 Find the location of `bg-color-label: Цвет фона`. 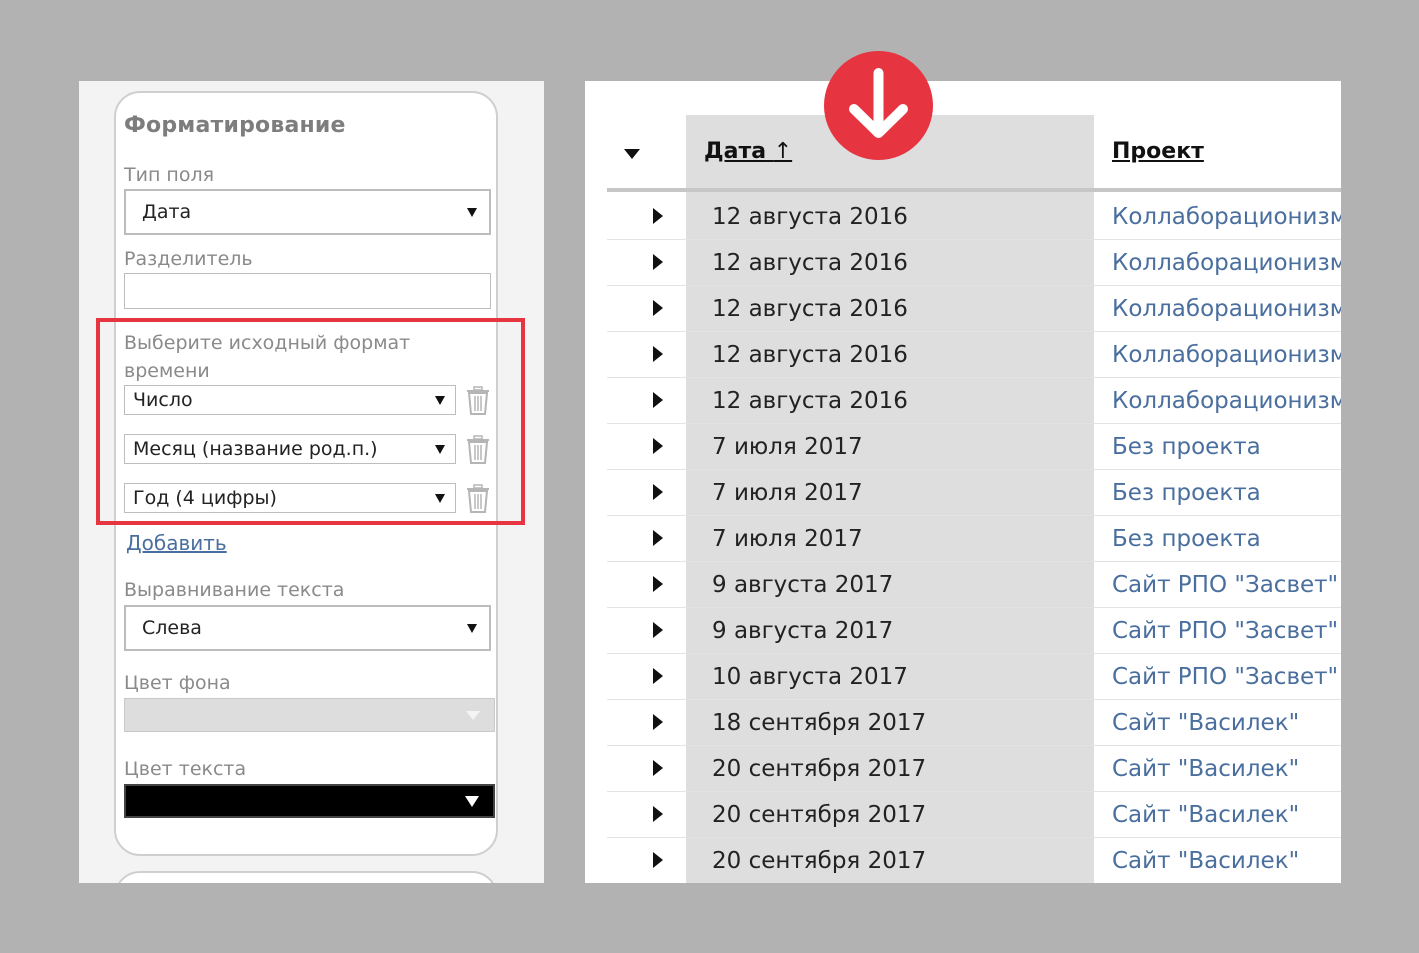

bg-color-label: Цвет фона is located at coordinates (177, 683).